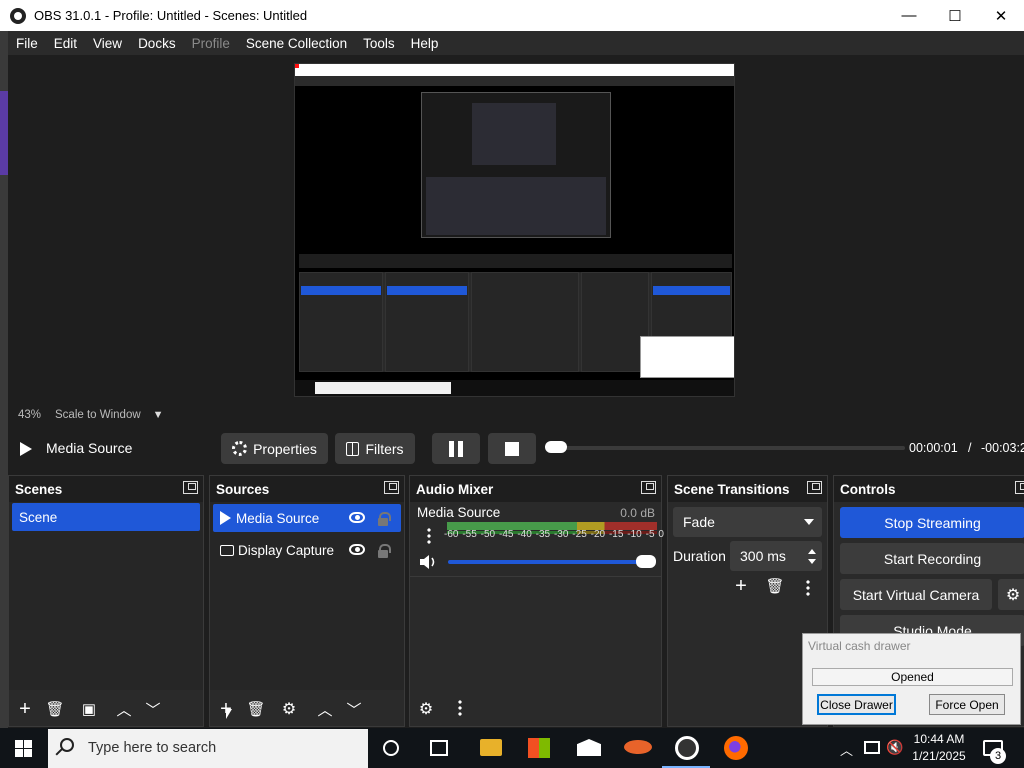 This screenshot has height=768, width=1024. What do you see at coordinates (439, 748) in the screenshot?
I see `task-view-icon` at bounding box center [439, 748].